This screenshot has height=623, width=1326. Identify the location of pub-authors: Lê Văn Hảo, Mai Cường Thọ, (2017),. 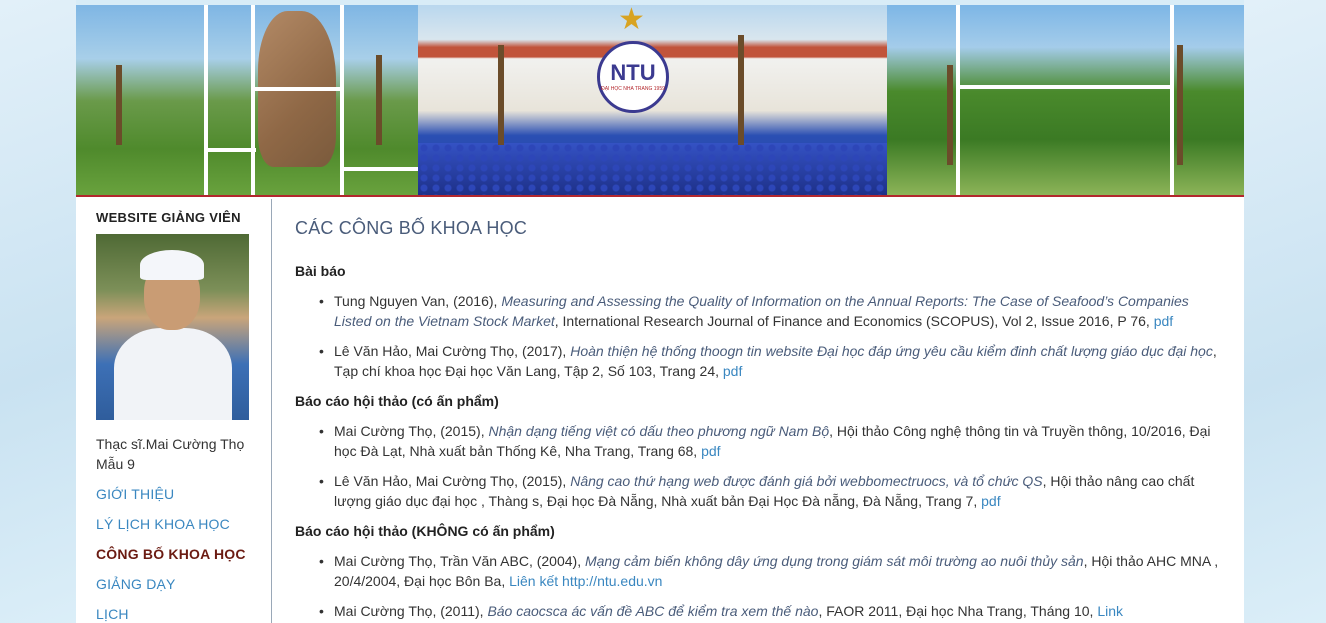
(452, 351).